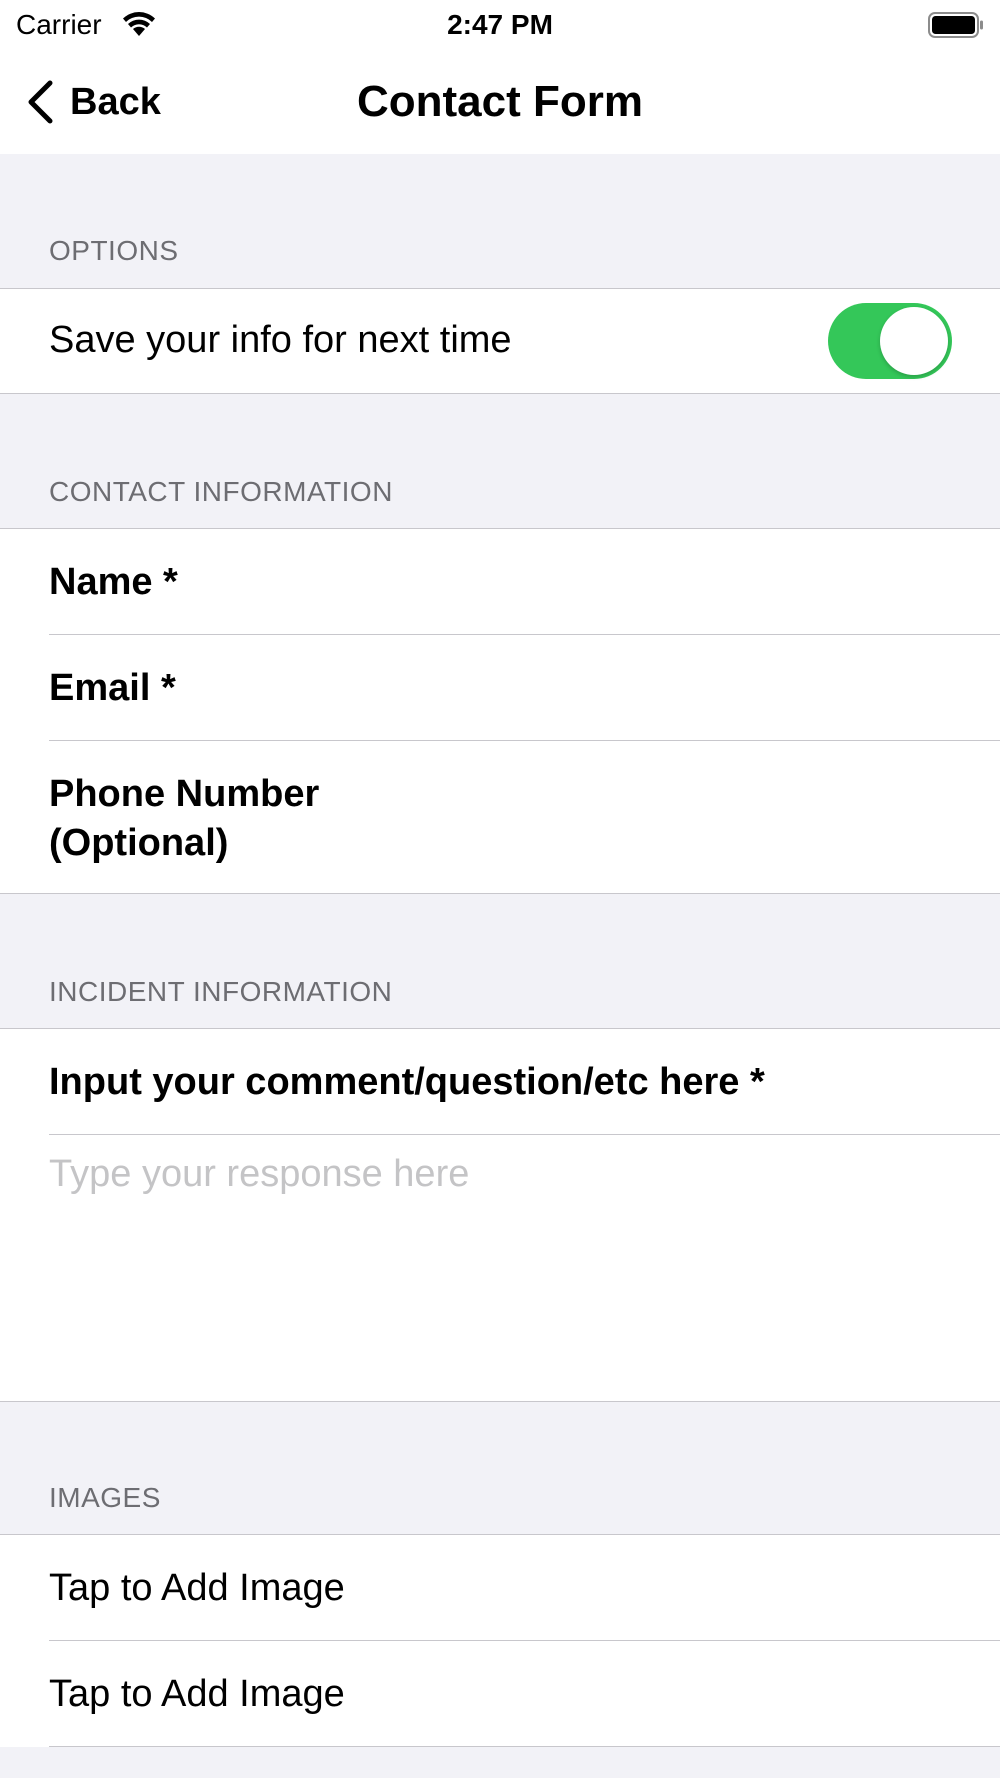  I want to click on section-header-options: OPTIONS, so click(114, 250).